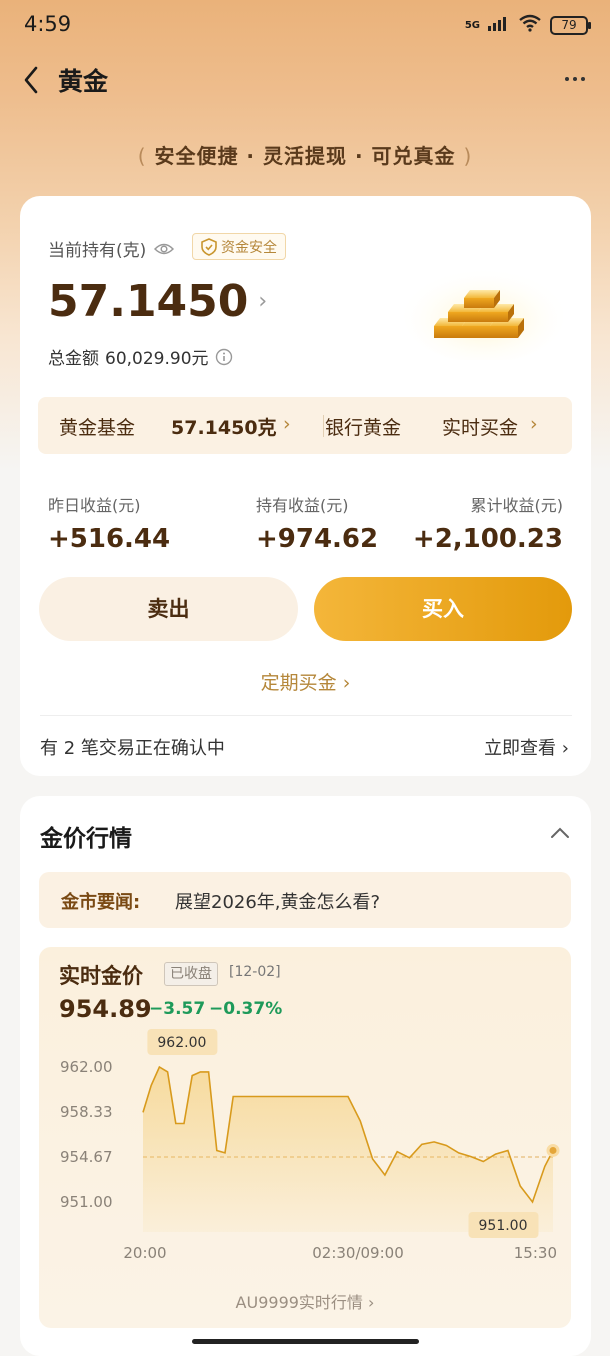 This screenshot has height=1356, width=610. I want to click on earnings-value: +2,100.23, so click(487, 539).